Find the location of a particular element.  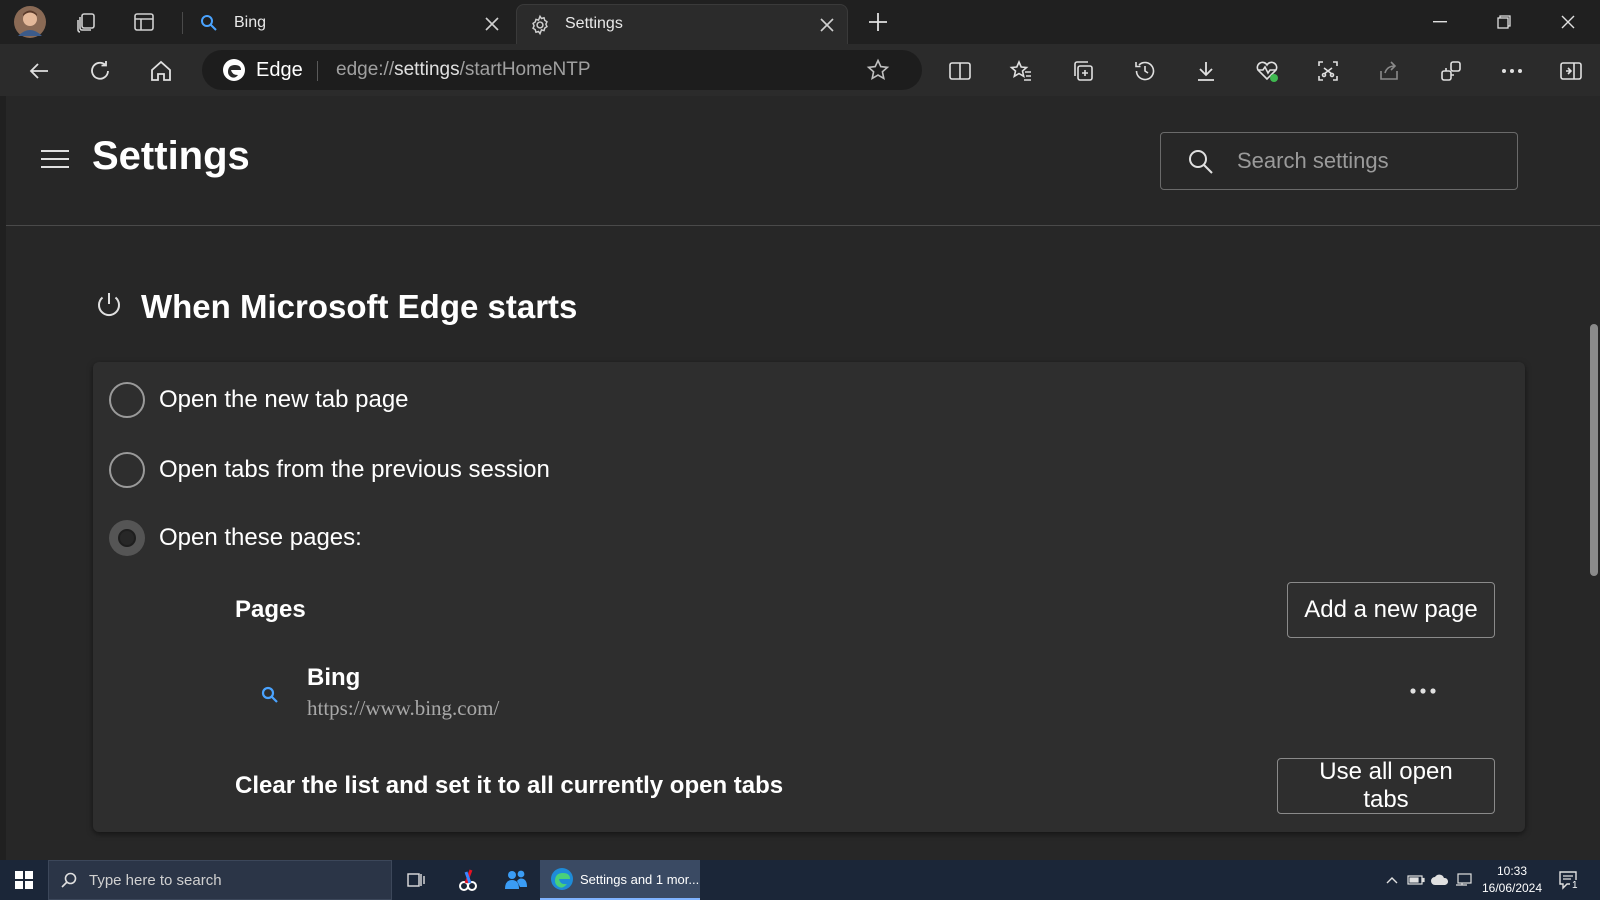

tray-chevron-up-icon is located at coordinates (1392, 880).